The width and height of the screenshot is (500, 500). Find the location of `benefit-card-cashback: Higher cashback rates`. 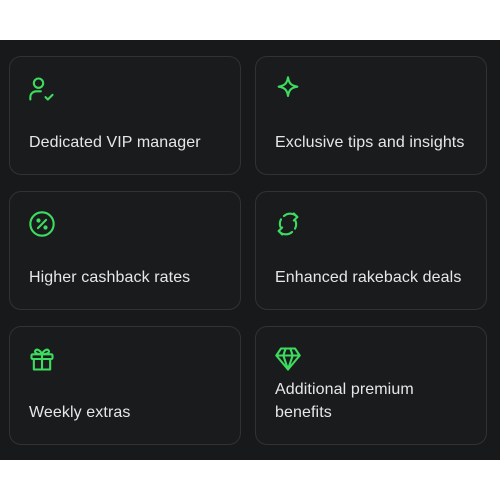

benefit-card-cashback: Higher cashback rates is located at coordinates (125, 250).